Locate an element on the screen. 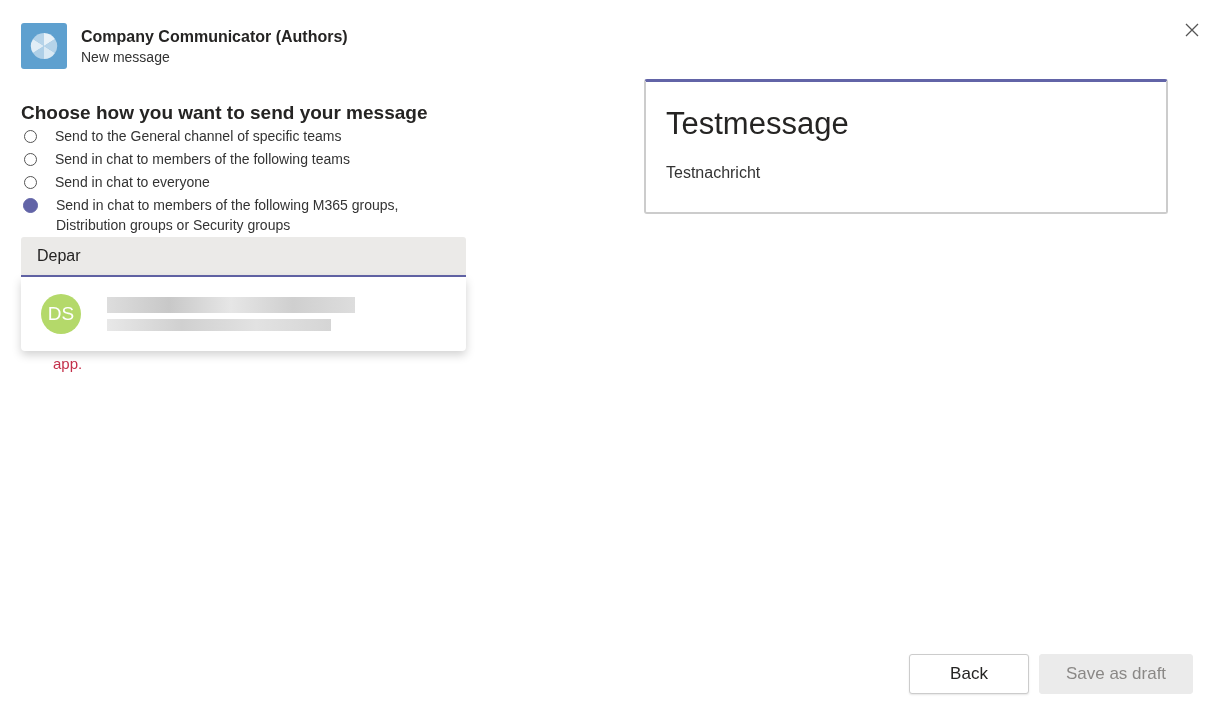  preview-title: Testmessage is located at coordinates (758, 124).